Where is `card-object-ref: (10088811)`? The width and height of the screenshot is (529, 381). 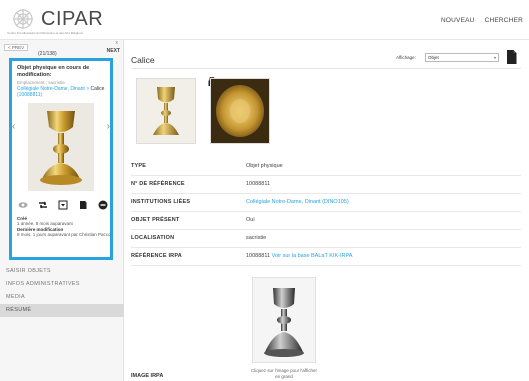 card-object-ref: (10088811) is located at coordinates (29, 95).